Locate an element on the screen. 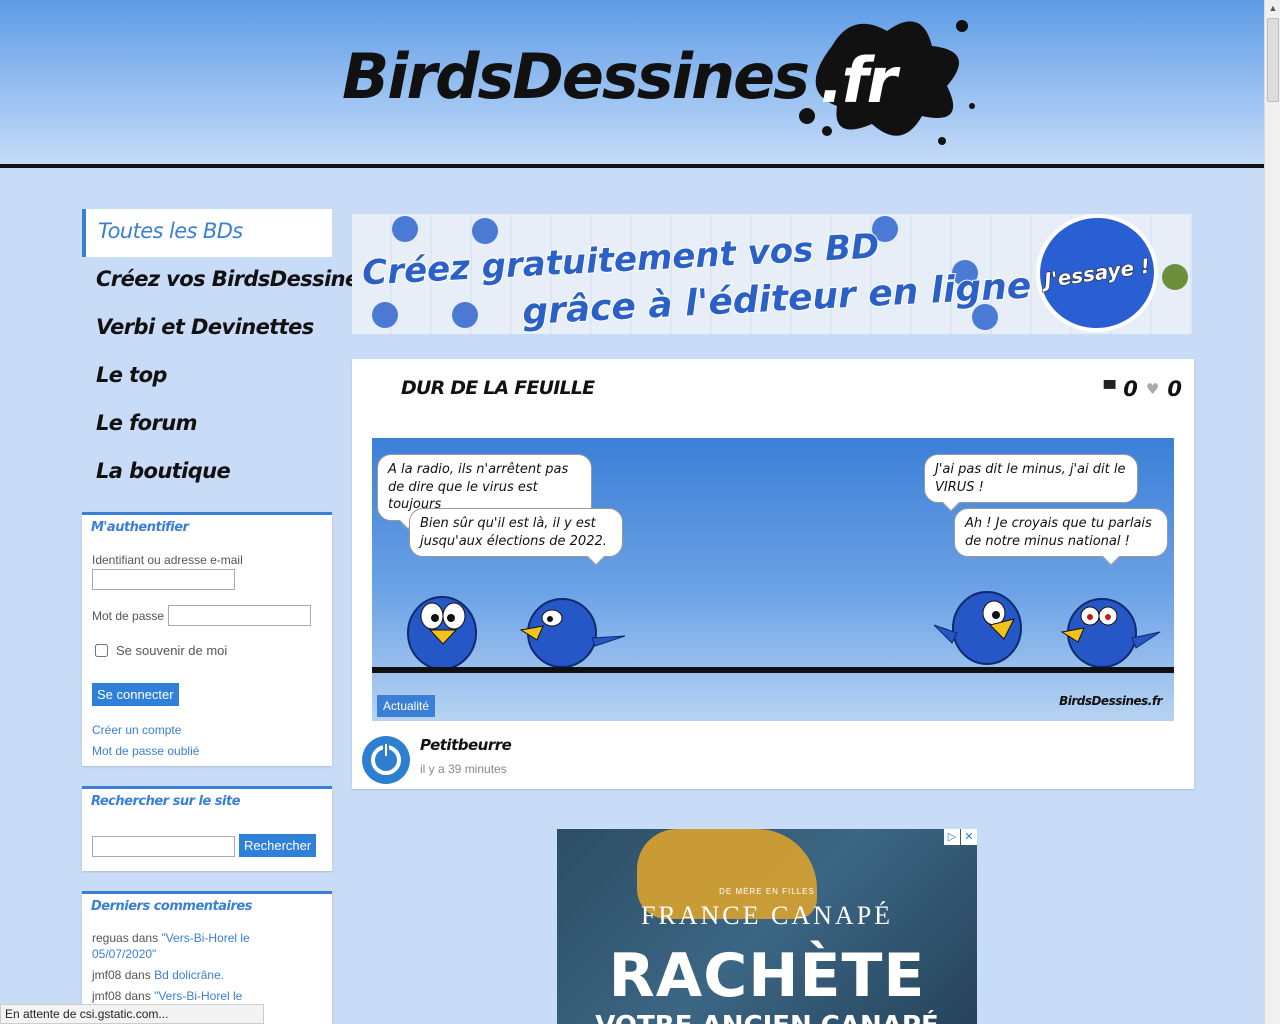  logo-text: BirdsDessines is located at coordinates (576, 76).